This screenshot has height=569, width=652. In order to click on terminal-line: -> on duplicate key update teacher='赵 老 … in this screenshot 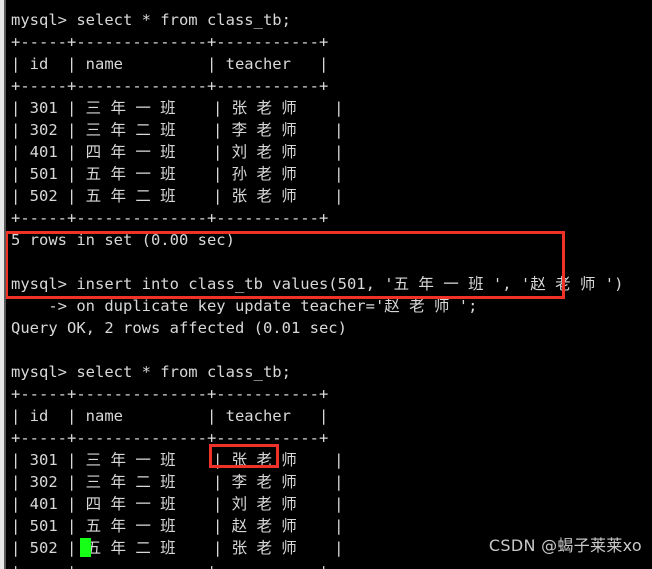, I will do `click(244, 306)`.